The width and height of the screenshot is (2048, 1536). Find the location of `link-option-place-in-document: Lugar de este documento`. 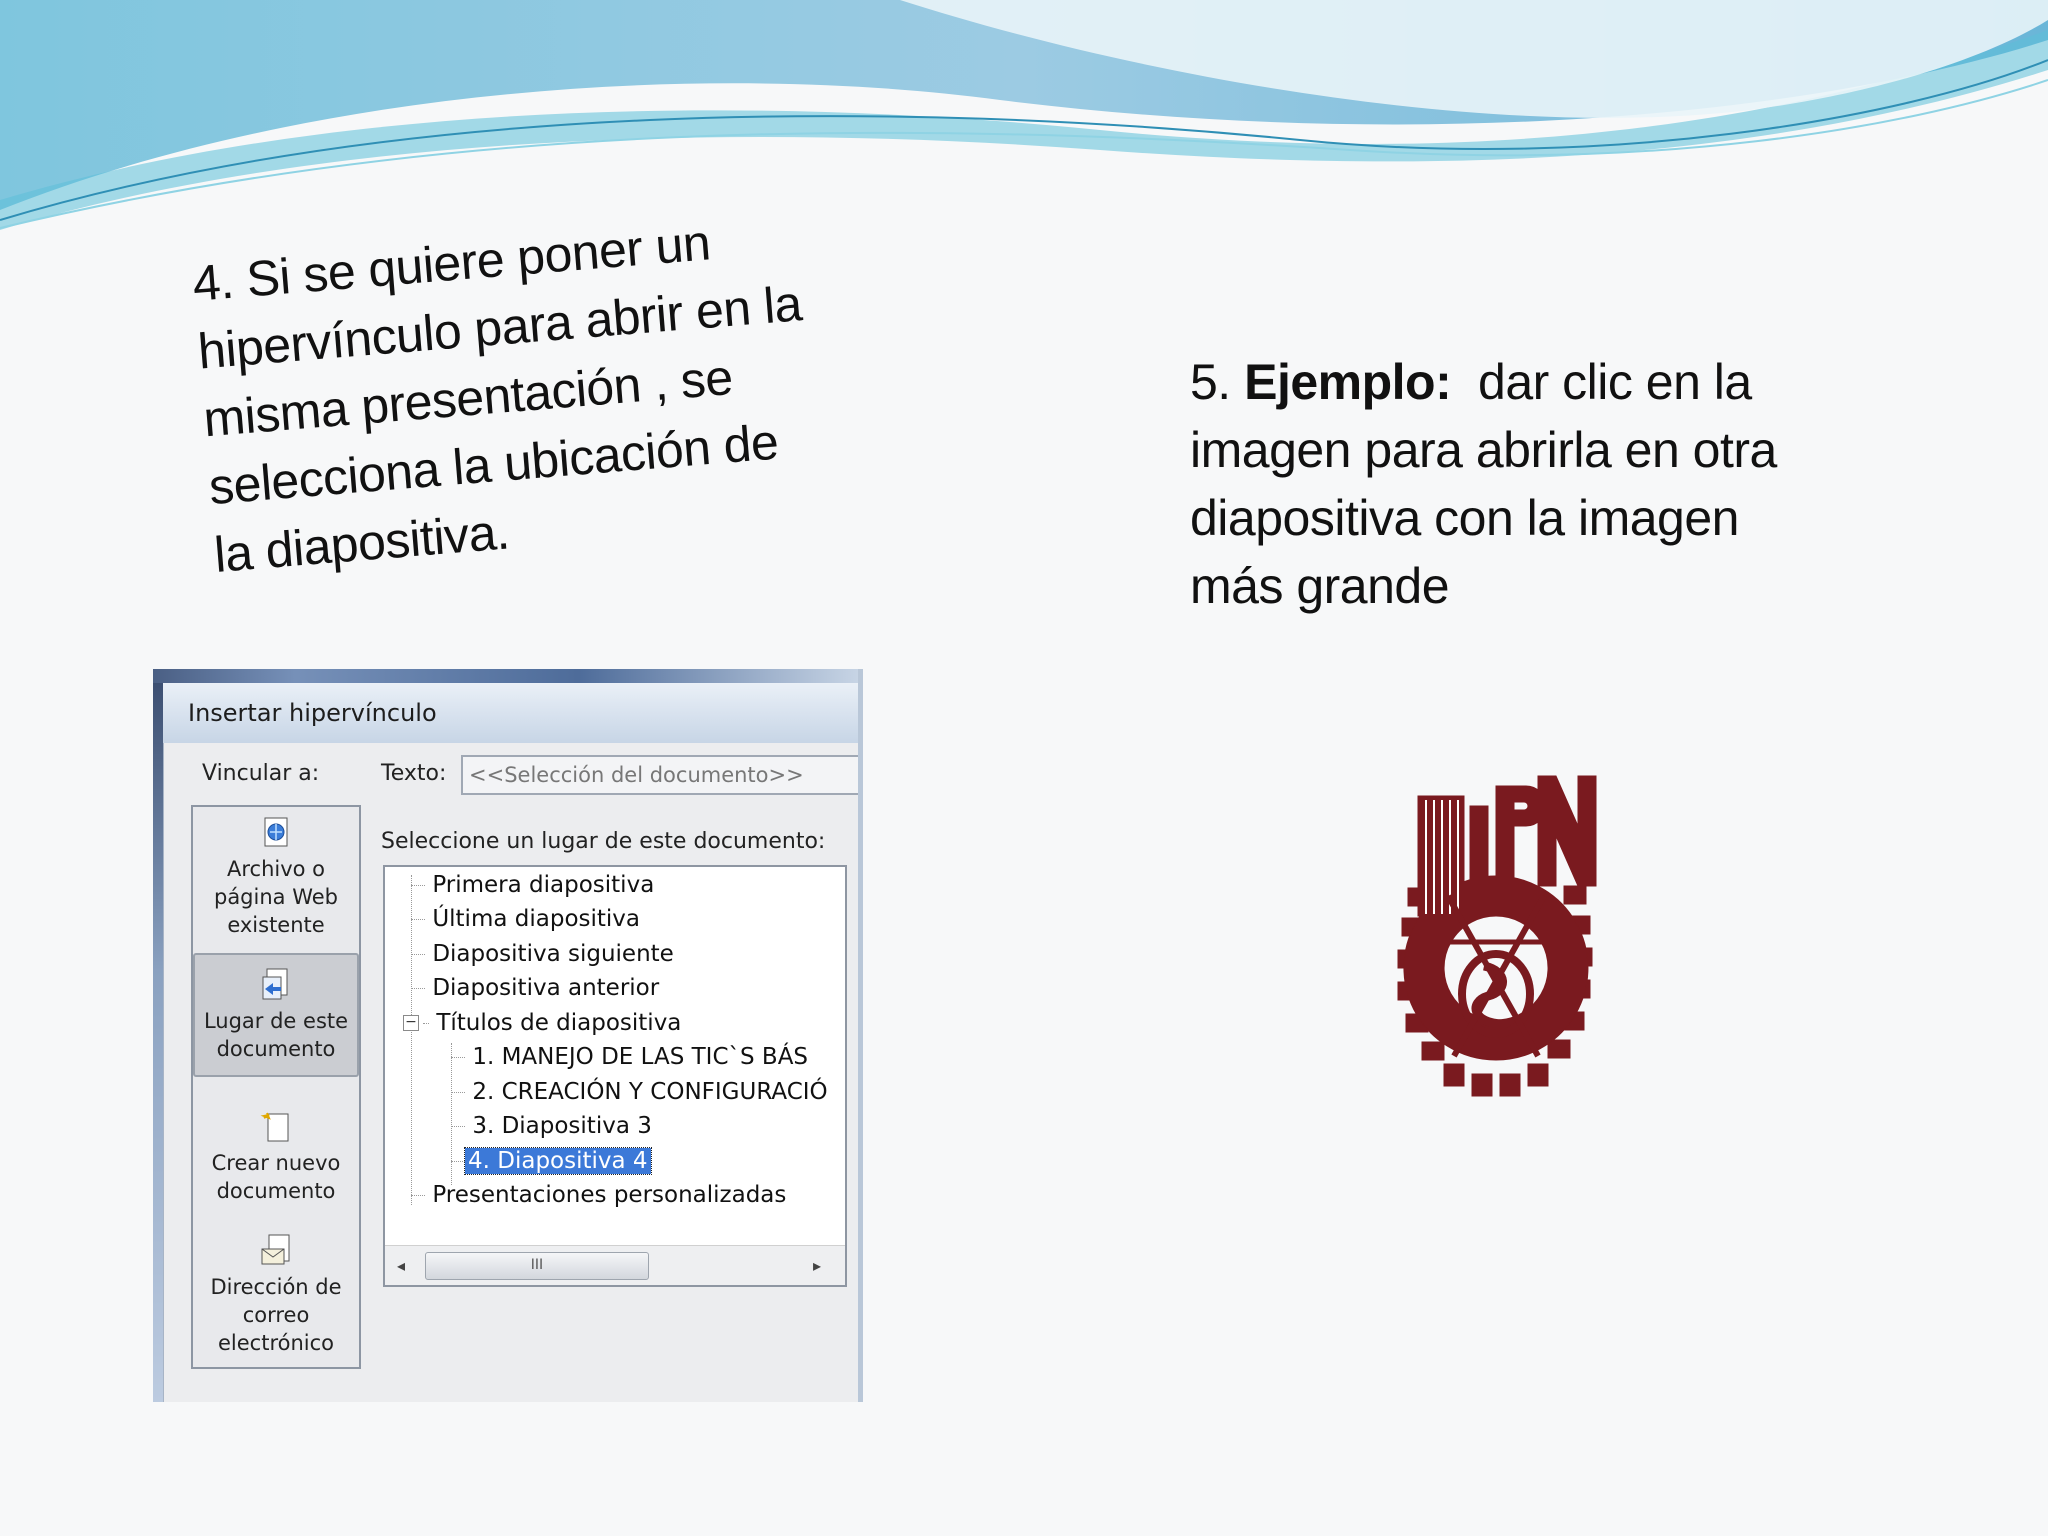

link-option-place-in-document: Lugar de este documento is located at coordinates (276, 1015).